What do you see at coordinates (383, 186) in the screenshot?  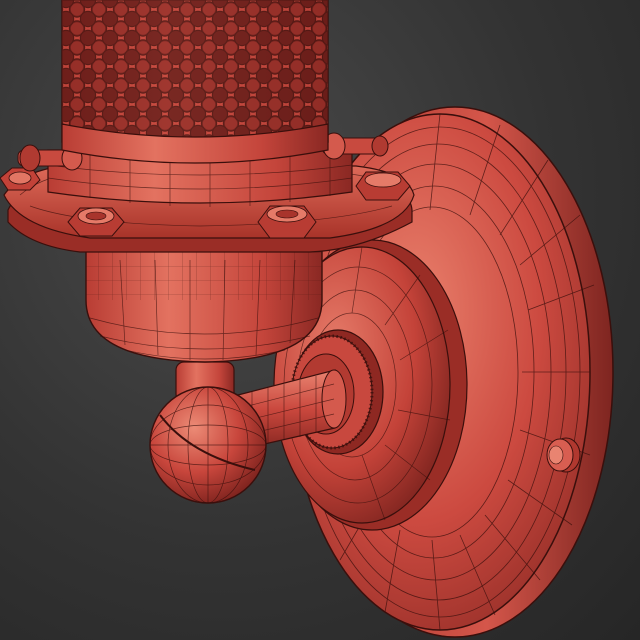 I see `hex-nut-right` at bounding box center [383, 186].